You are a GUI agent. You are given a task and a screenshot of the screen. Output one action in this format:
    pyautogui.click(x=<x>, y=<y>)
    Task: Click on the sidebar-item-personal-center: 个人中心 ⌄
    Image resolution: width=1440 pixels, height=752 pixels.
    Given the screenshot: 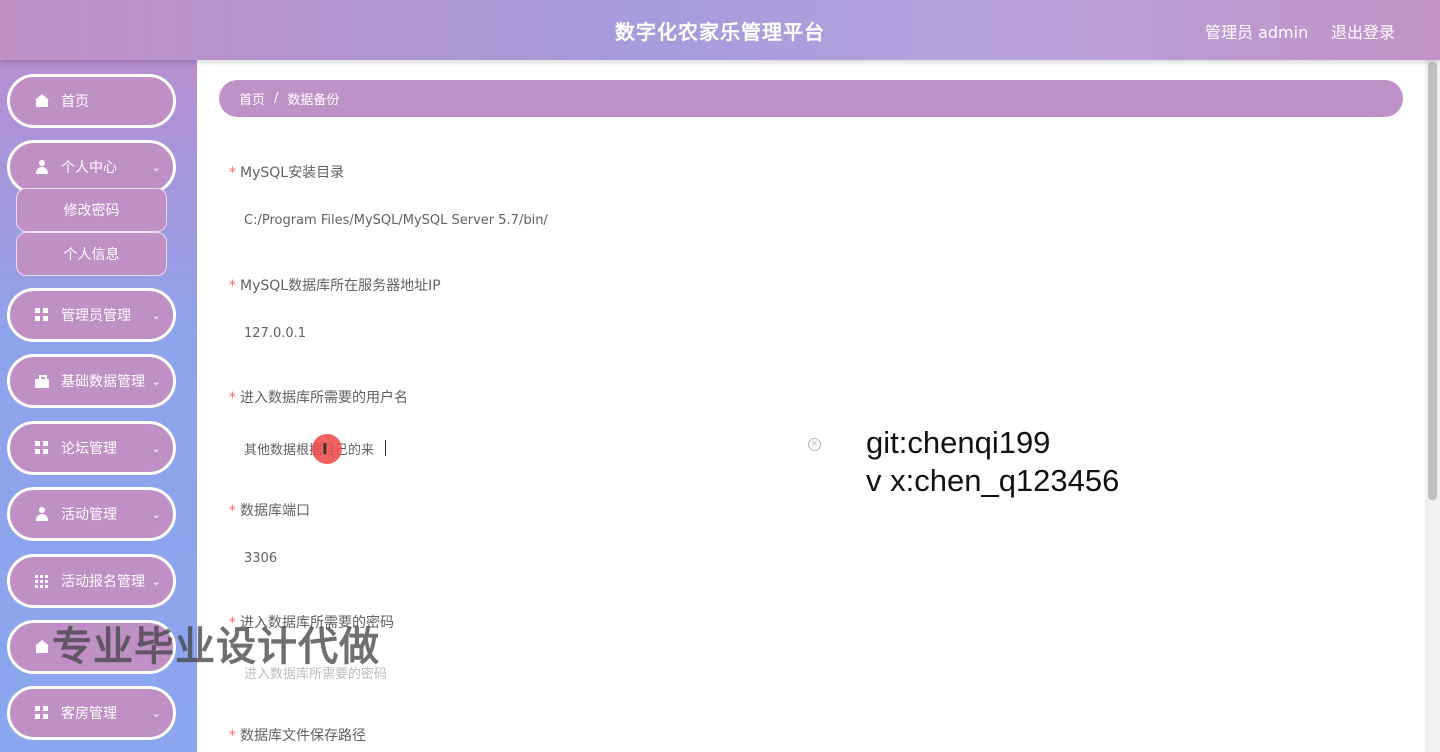 What is the action you would take?
    pyautogui.click(x=91, y=167)
    